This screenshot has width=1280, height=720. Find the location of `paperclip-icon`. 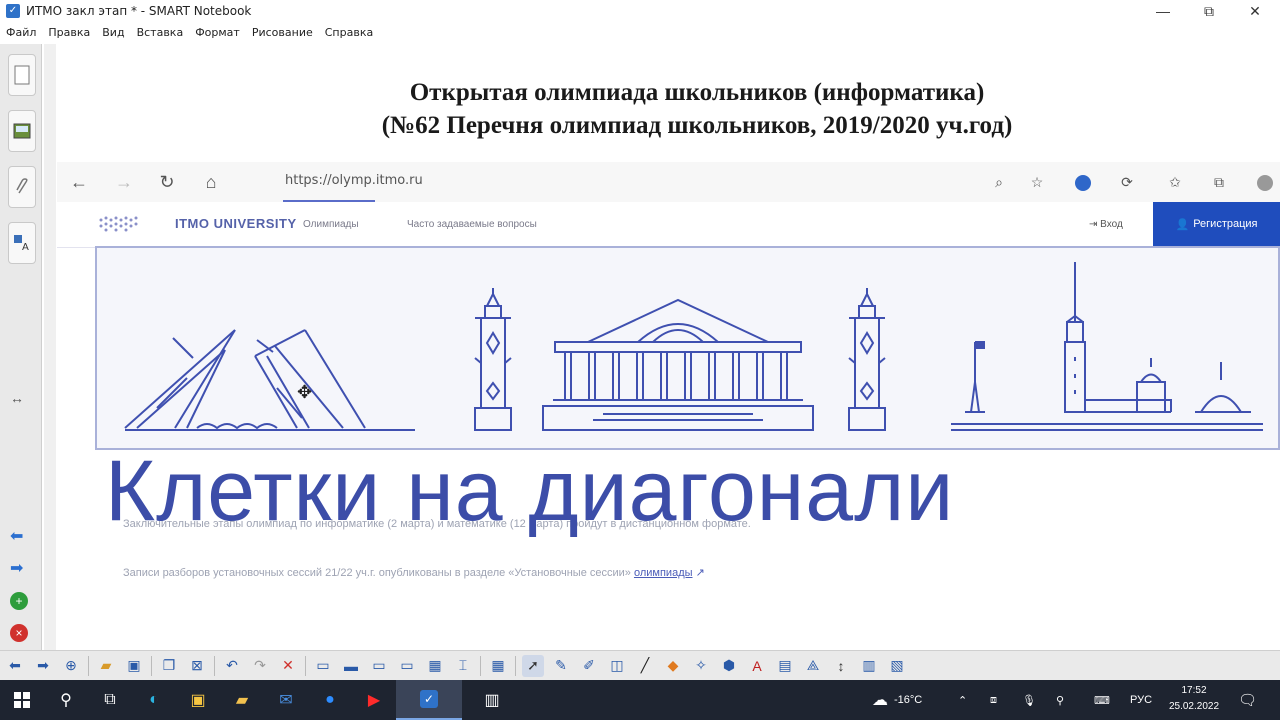

paperclip-icon is located at coordinates (22, 186).